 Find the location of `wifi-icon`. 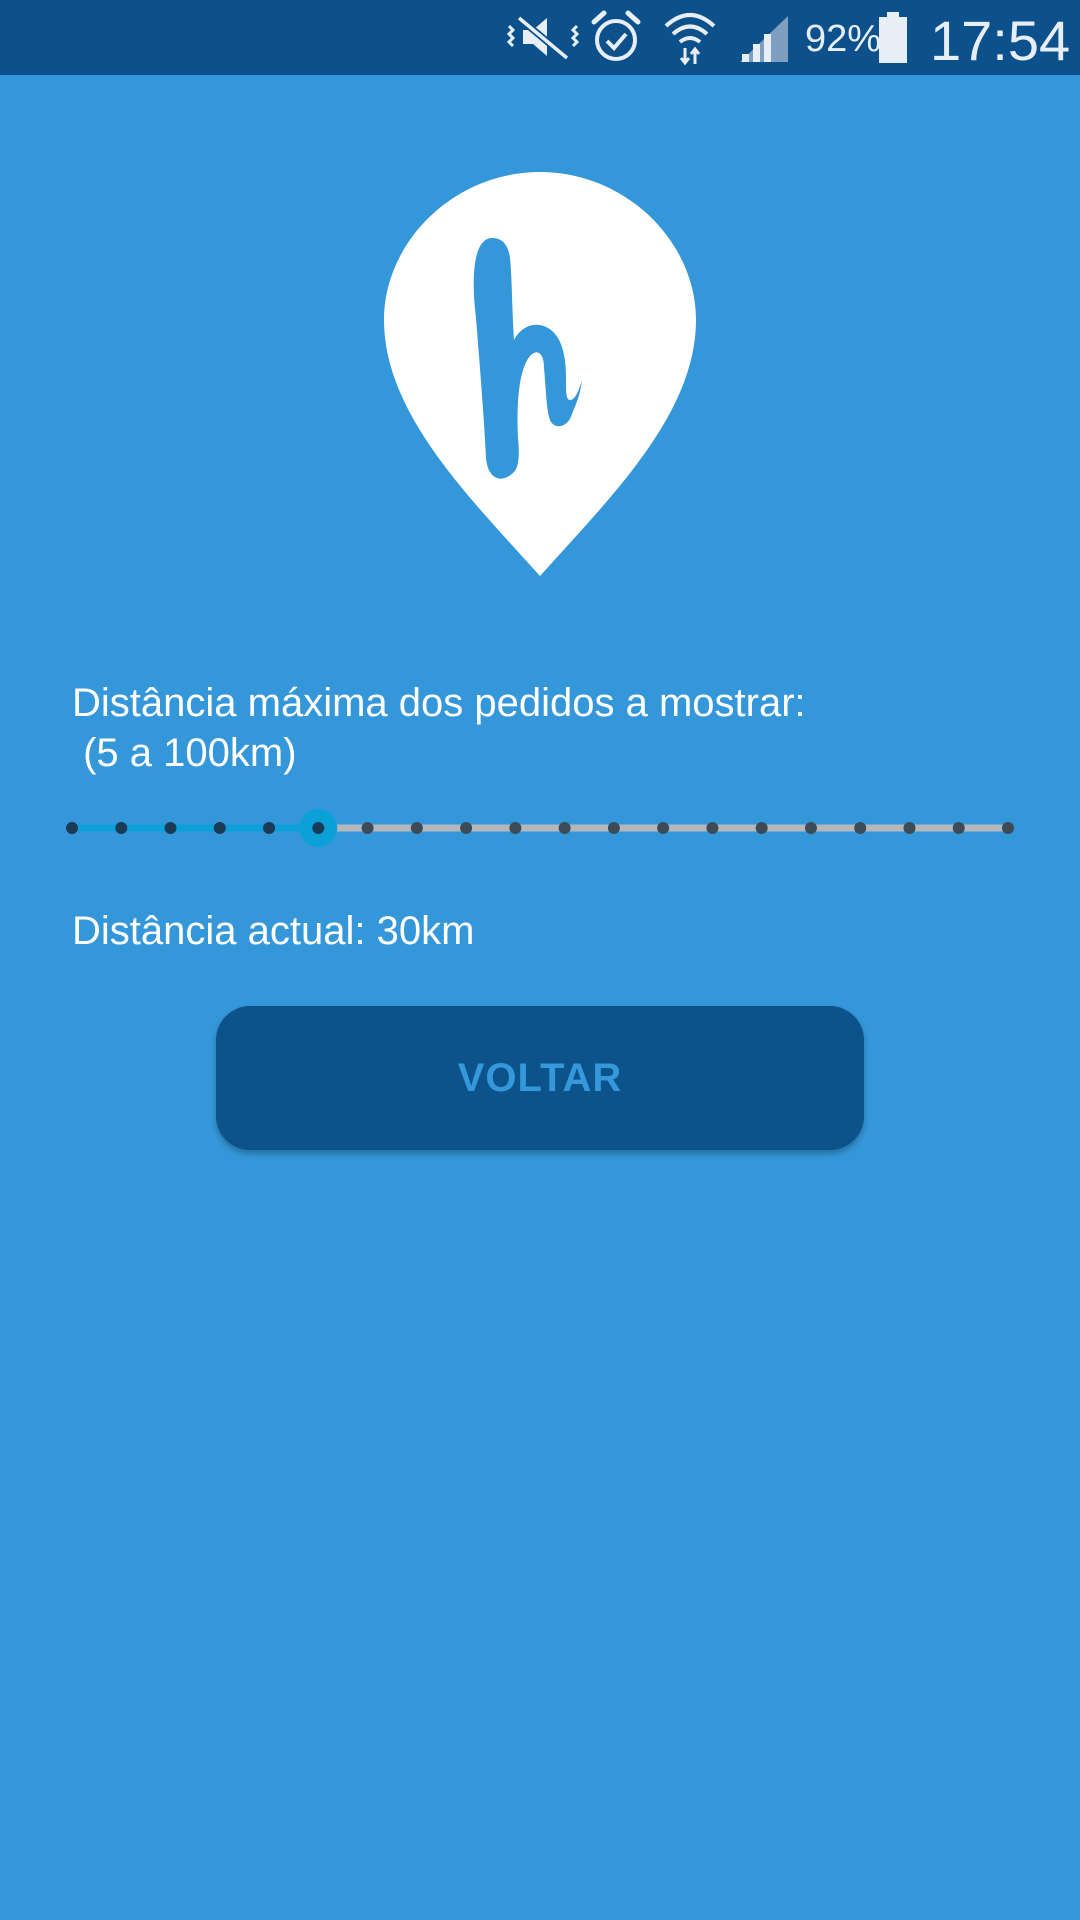

wifi-icon is located at coordinates (690, 37).